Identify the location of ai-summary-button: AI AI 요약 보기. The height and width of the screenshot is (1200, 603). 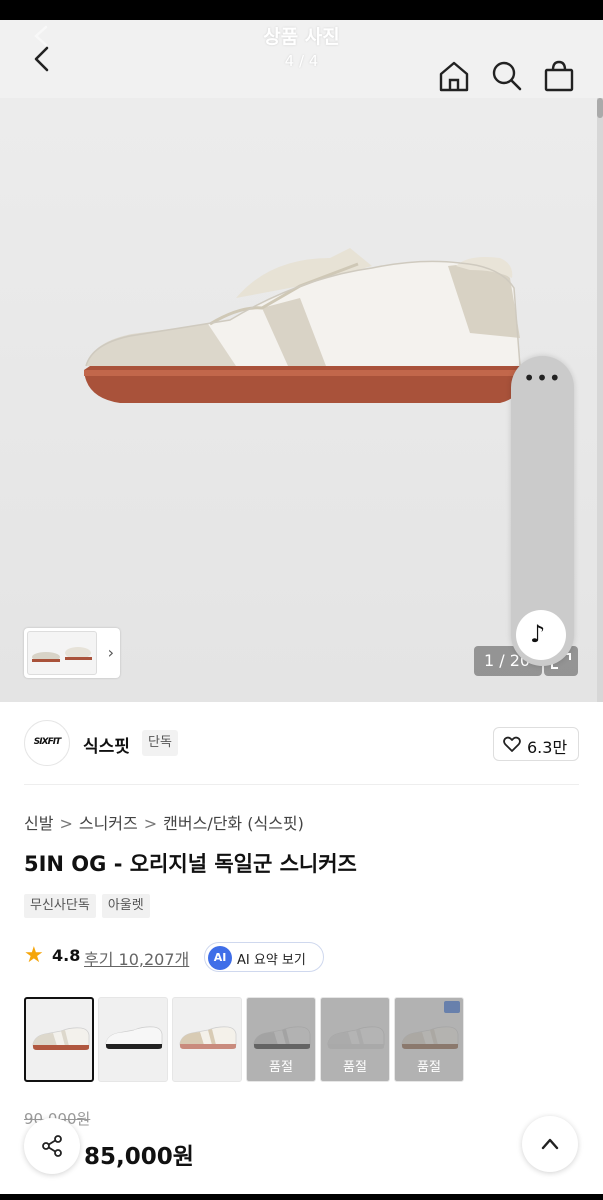
(264, 957).